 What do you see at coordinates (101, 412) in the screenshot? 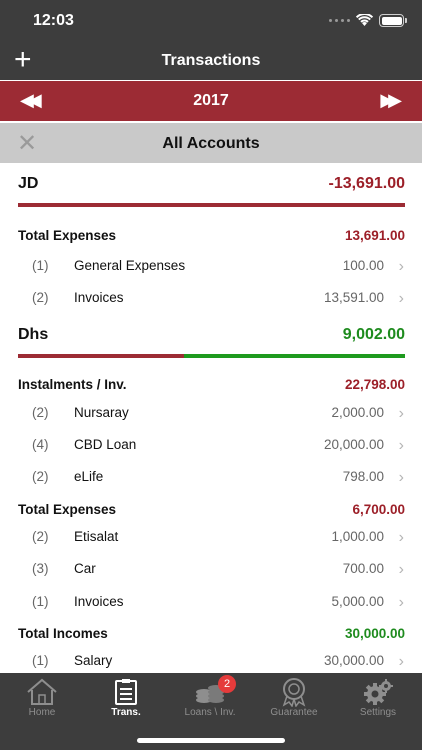
I see `item-name: Nursaray` at bounding box center [101, 412].